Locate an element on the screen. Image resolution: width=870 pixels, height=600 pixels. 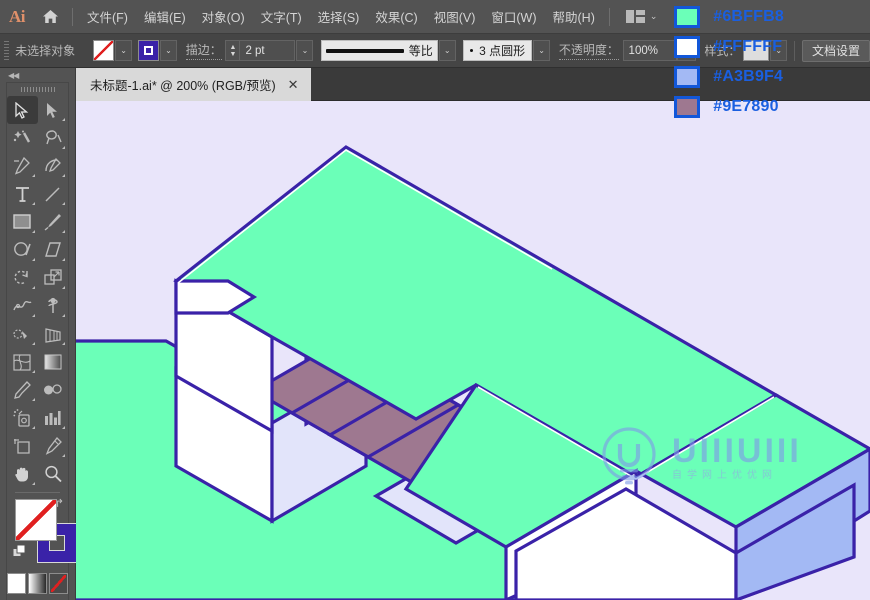
color-mode-row is located at coordinates (37, 583).